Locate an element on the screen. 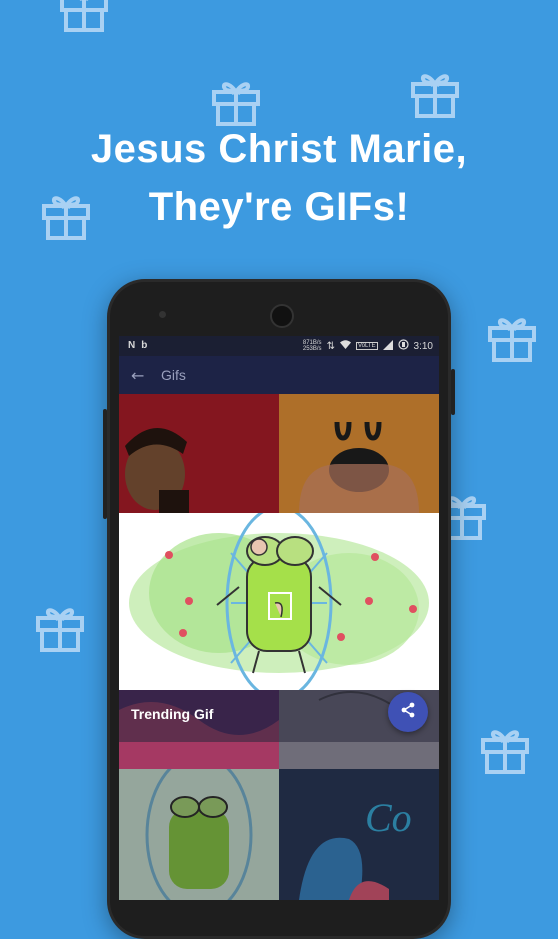 This screenshot has width=558, height=939. app-bar-title: Gifs is located at coordinates (173, 375).